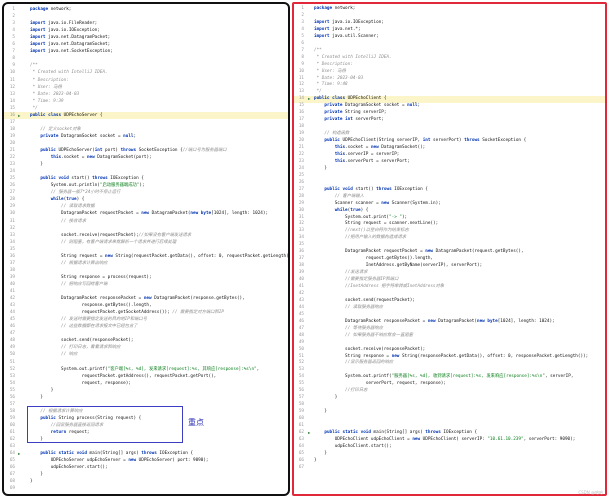 The image size is (609, 500). Describe the element at coordinates (146, 446) in the screenshot. I see `code-line: 63` at that location.